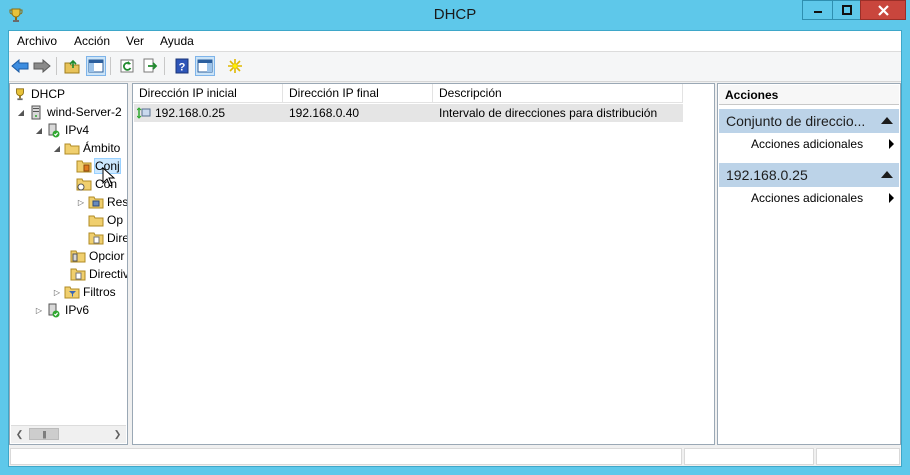 The width and height of the screenshot is (910, 475). I want to click on help-icon: ?, so click(182, 66).